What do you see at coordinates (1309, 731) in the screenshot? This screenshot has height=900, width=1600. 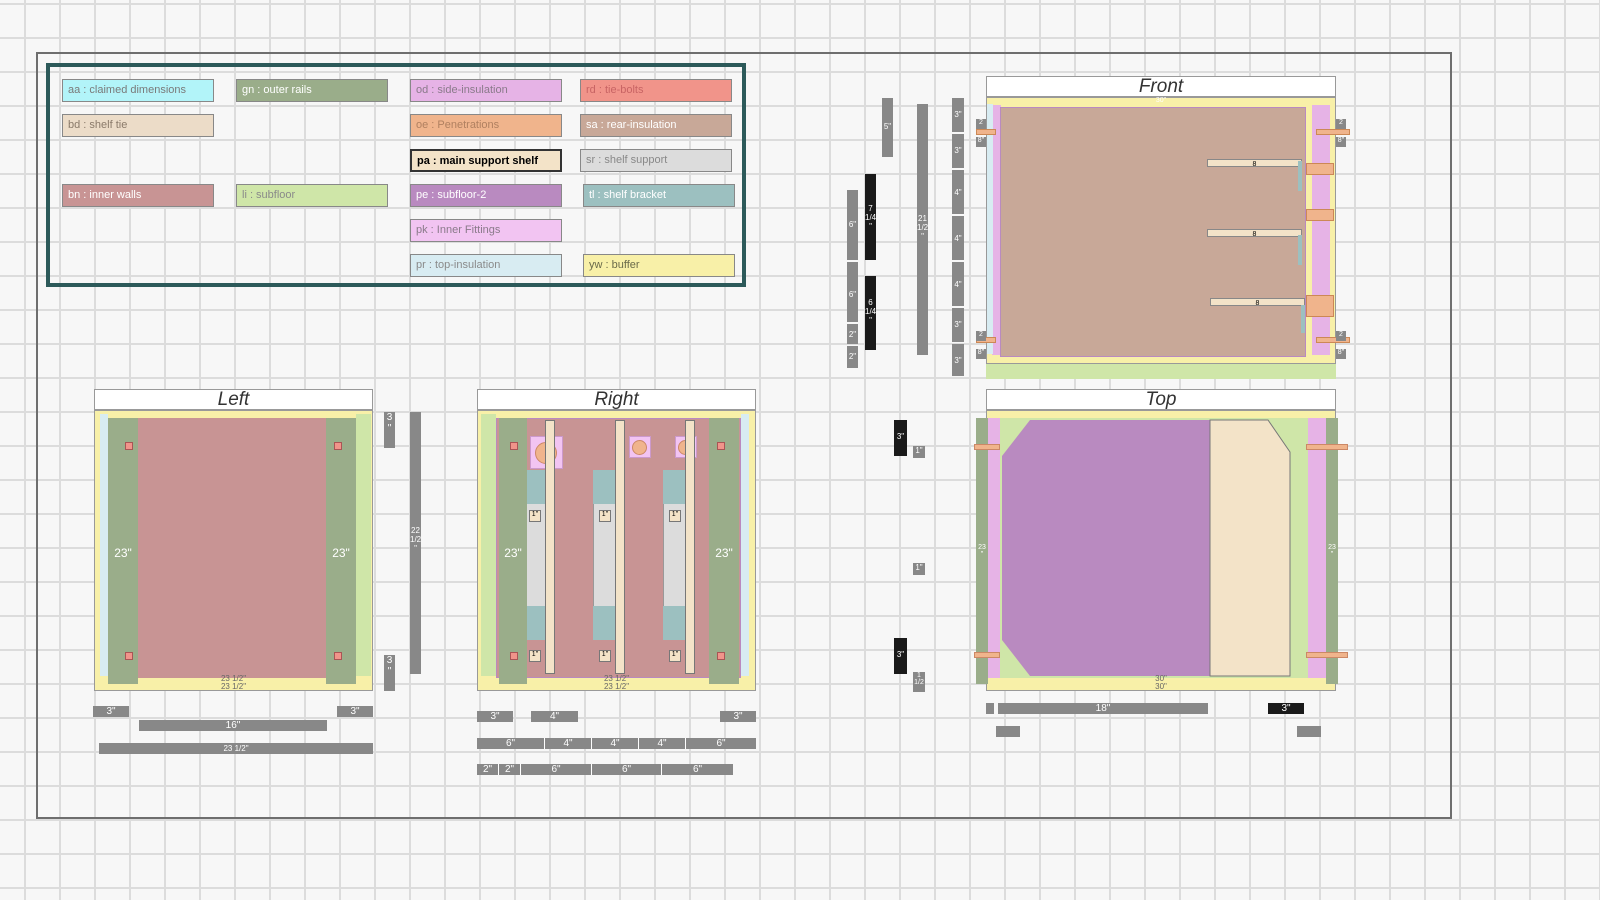 I see `top-dim-small-right` at bounding box center [1309, 731].